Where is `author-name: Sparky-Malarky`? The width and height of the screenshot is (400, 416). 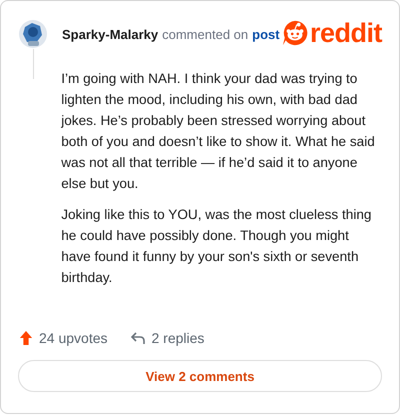
author-name: Sparky-Malarky is located at coordinates (110, 34).